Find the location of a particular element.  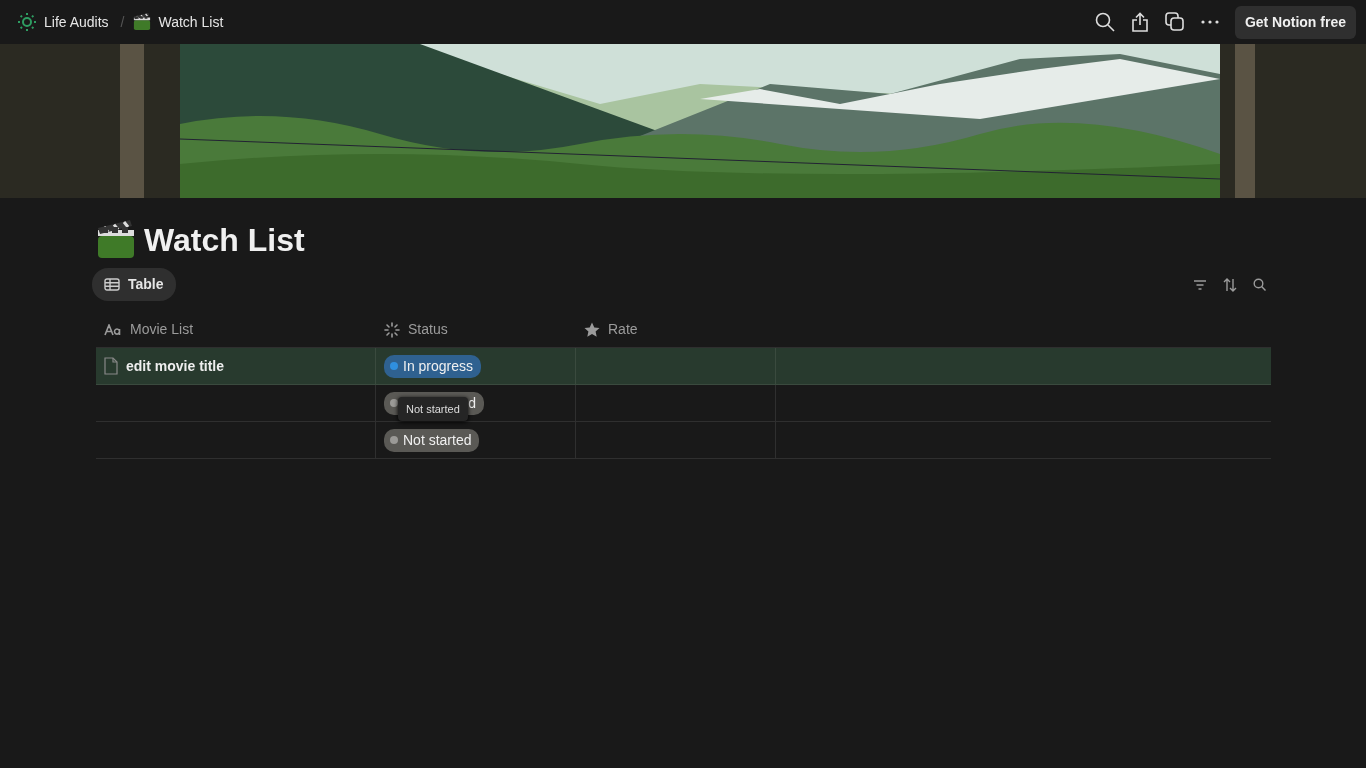

more-icon is located at coordinates (1209, 22).